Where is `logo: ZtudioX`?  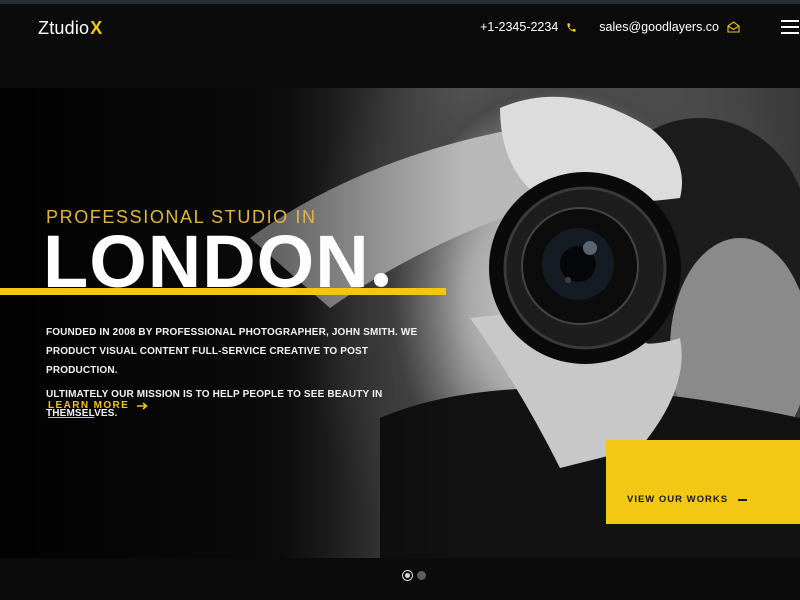 logo: ZtudioX is located at coordinates (70, 28).